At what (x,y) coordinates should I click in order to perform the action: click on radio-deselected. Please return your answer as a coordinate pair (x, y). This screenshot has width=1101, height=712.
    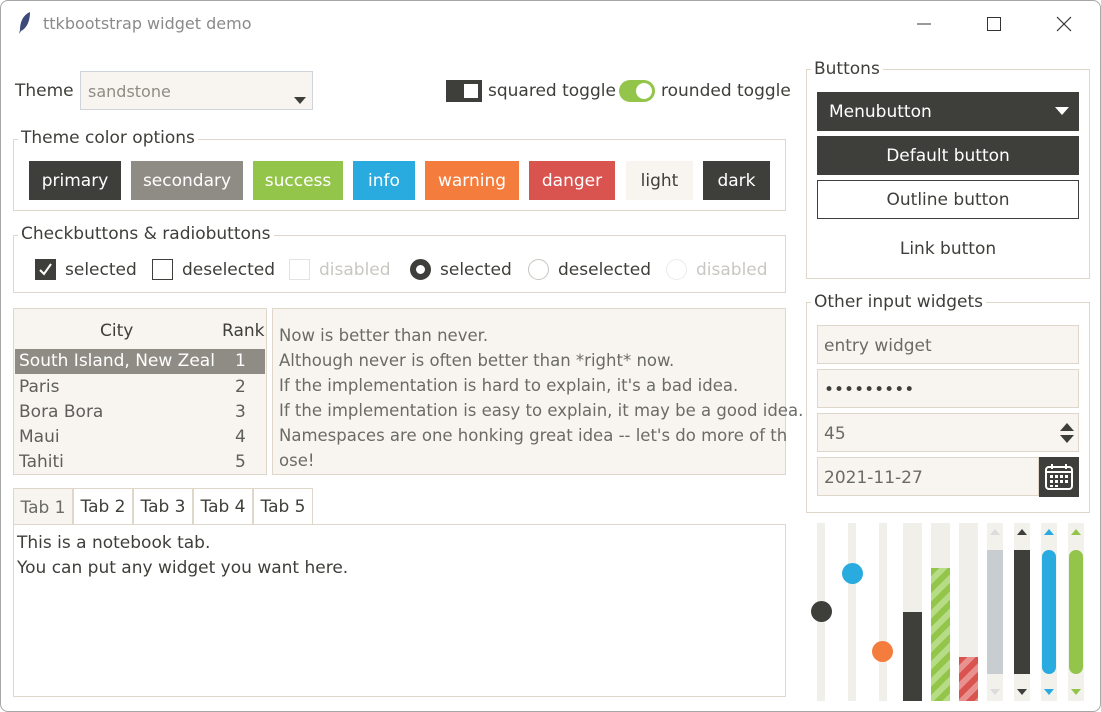
    Looking at the image, I should click on (538, 269).